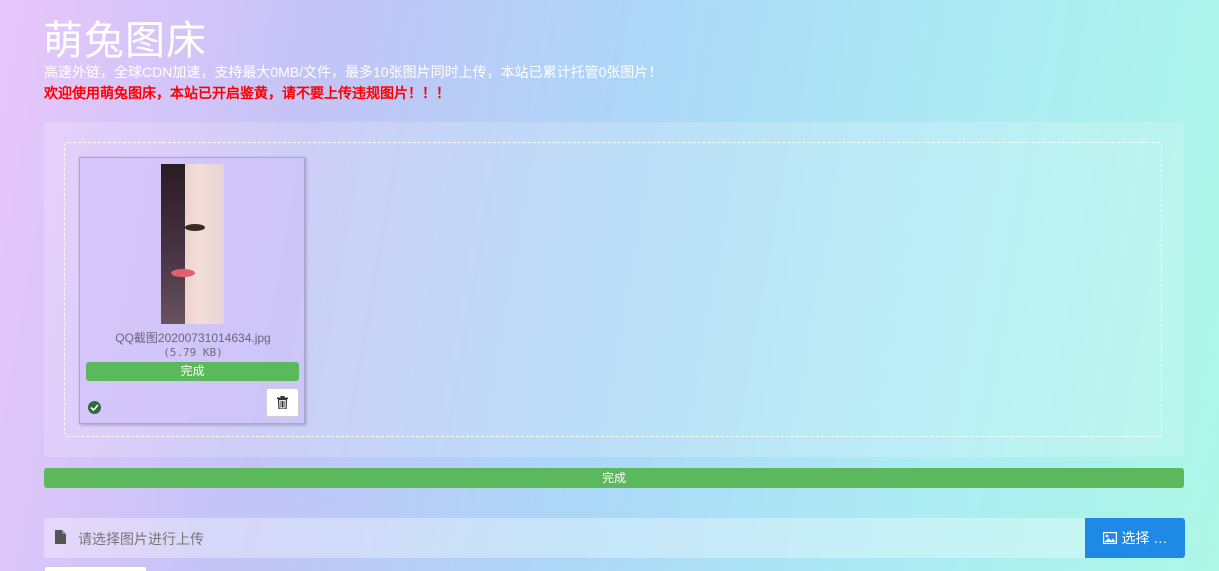  Describe the element at coordinates (94, 407) in the screenshot. I see `check-circle-icon` at that location.